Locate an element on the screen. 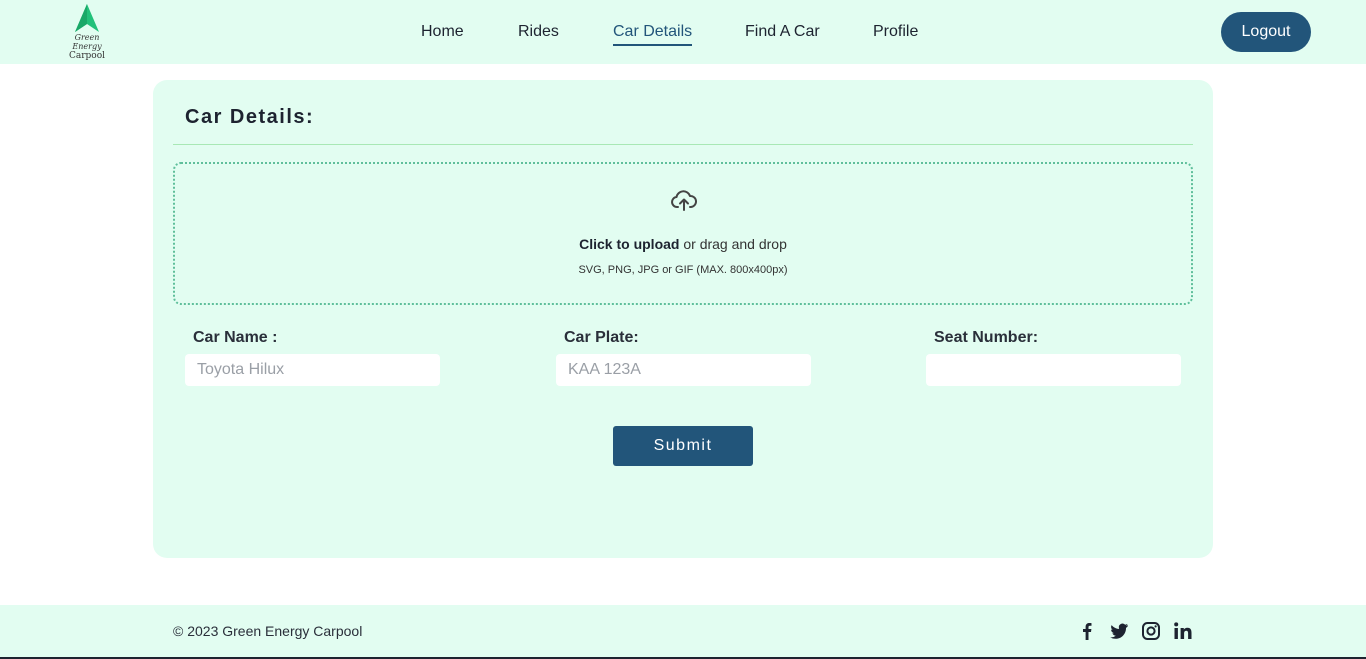  logo: Green Energy Carpool is located at coordinates (87, 32).